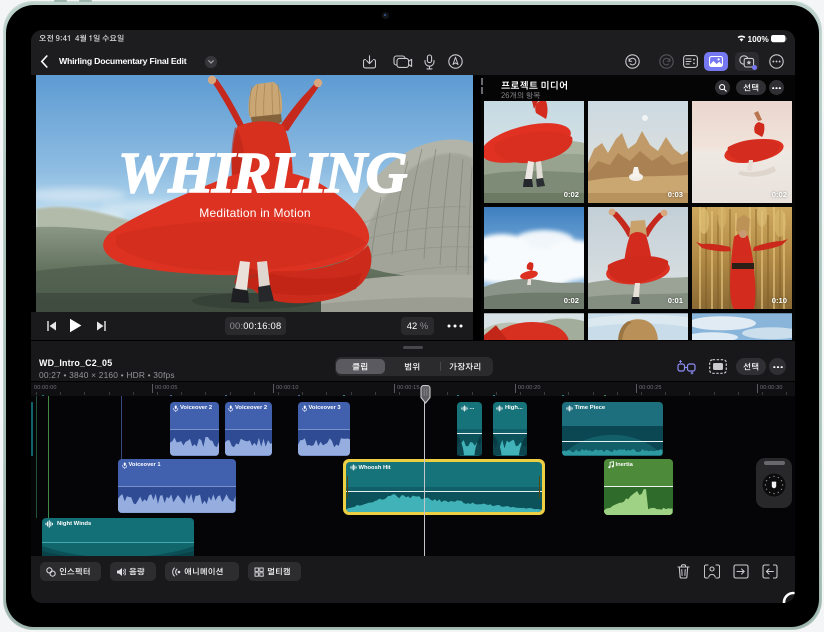  What do you see at coordinates (262, 172) in the screenshot?
I see `svg-text: WHIRLING` at bounding box center [262, 172].